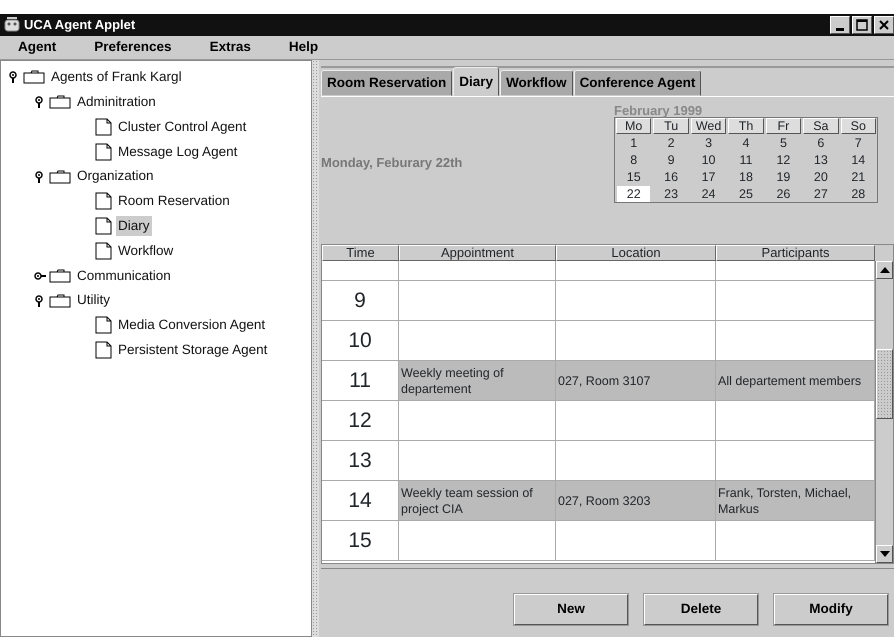 The height and width of the screenshot is (637, 894). What do you see at coordinates (93, 300) in the screenshot?
I see `tree-item: Utility` at bounding box center [93, 300].